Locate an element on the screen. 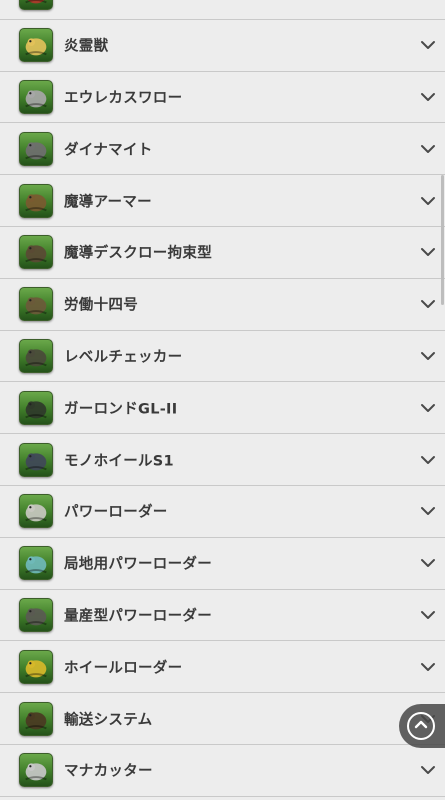 The width and height of the screenshot is (445, 800). mount-row: モノホイールS1 is located at coordinates (222, 460).